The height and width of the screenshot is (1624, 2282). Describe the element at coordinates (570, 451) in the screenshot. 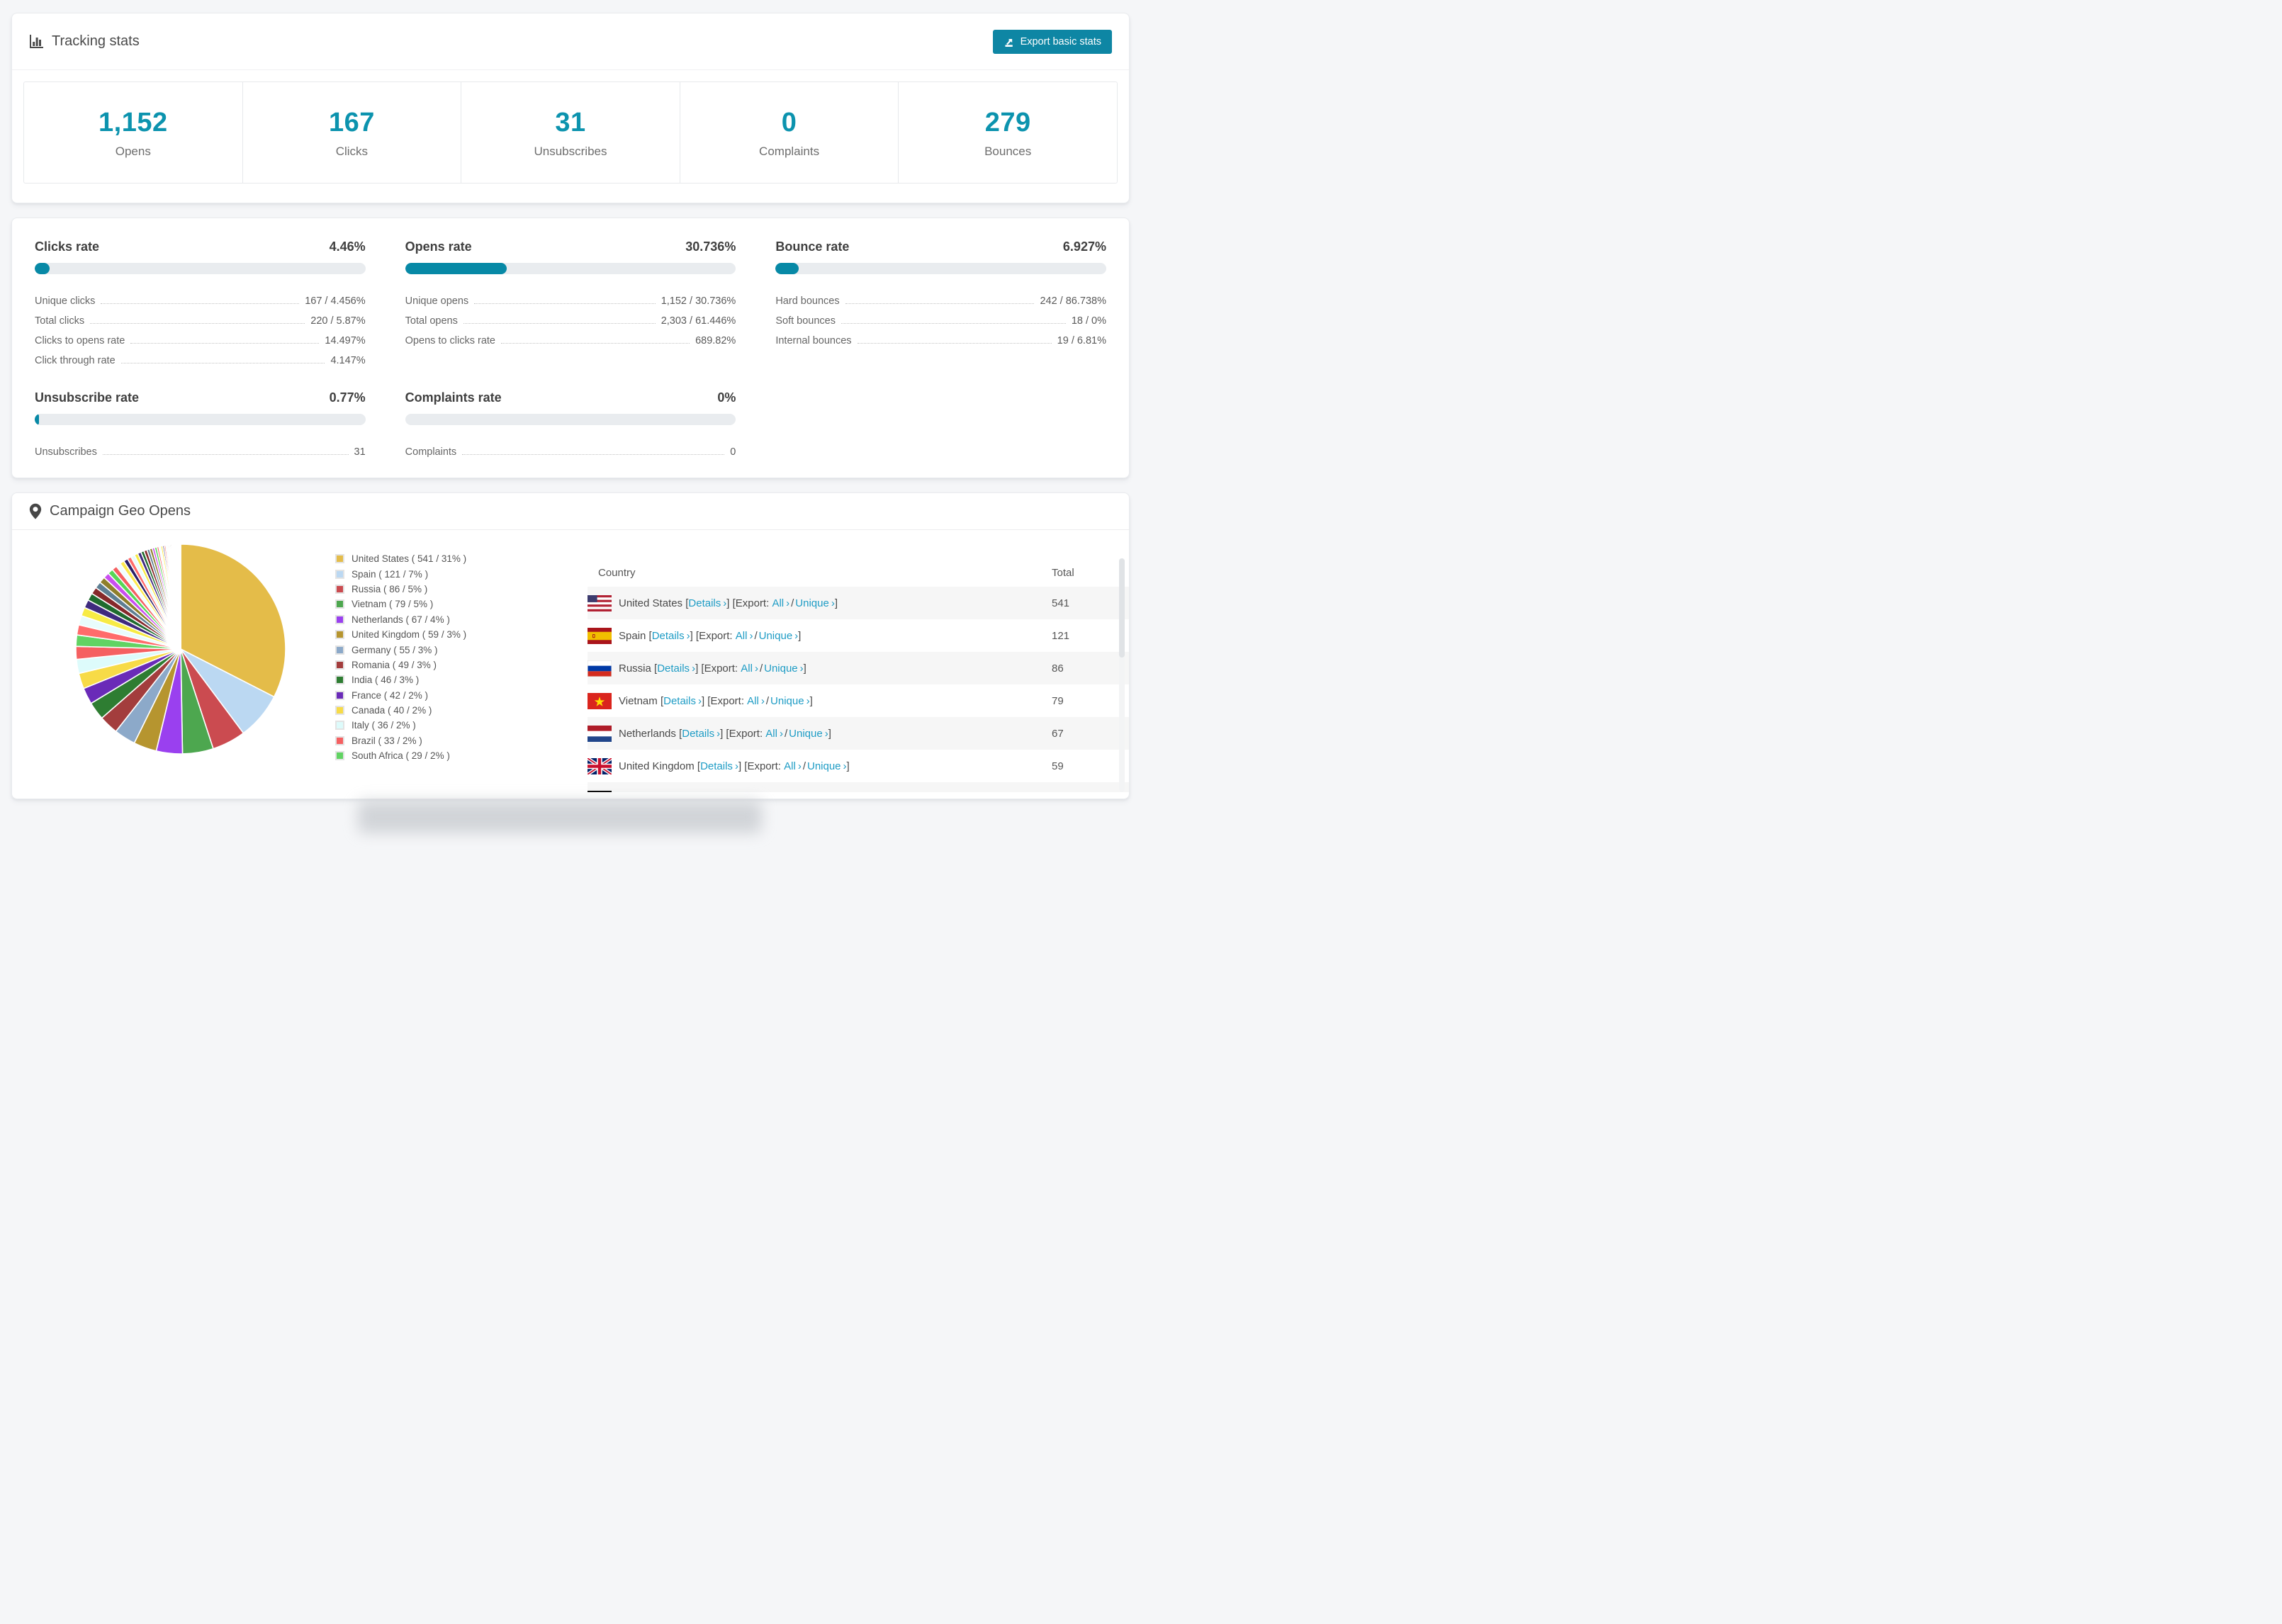

I see `metric-row: Complaints 0` at that location.